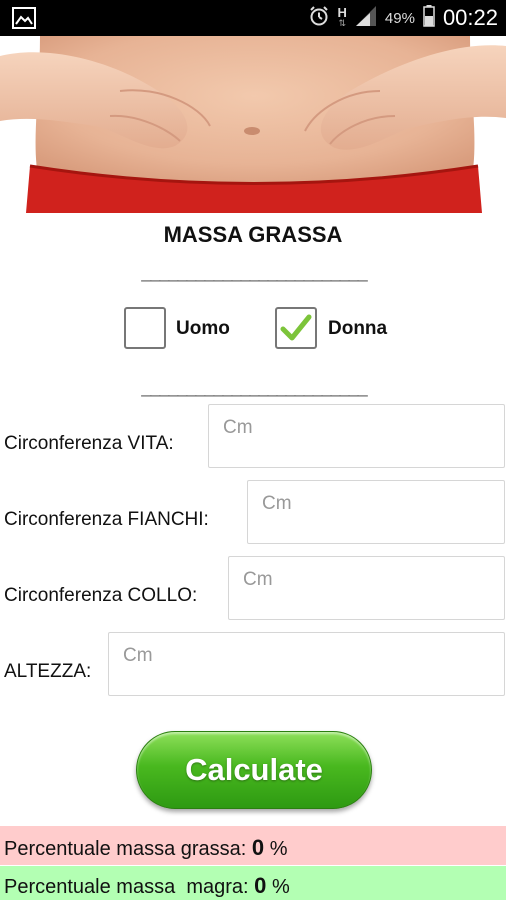  Describe the element at coordinates (106, 519) in the screenshot. I see `hips-label: Circonferenza FIANCHI:` at that location.